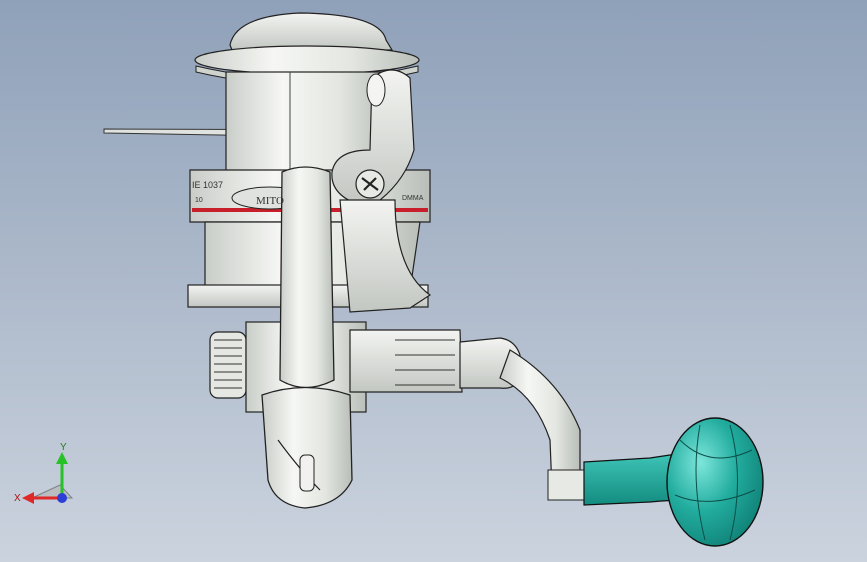 This screenshot has width=867, height=562. What do you see at coordinates (207, 185) in the screenshot?
I see `spool-text-left: IE 1037` at bounding box center [207, 185].